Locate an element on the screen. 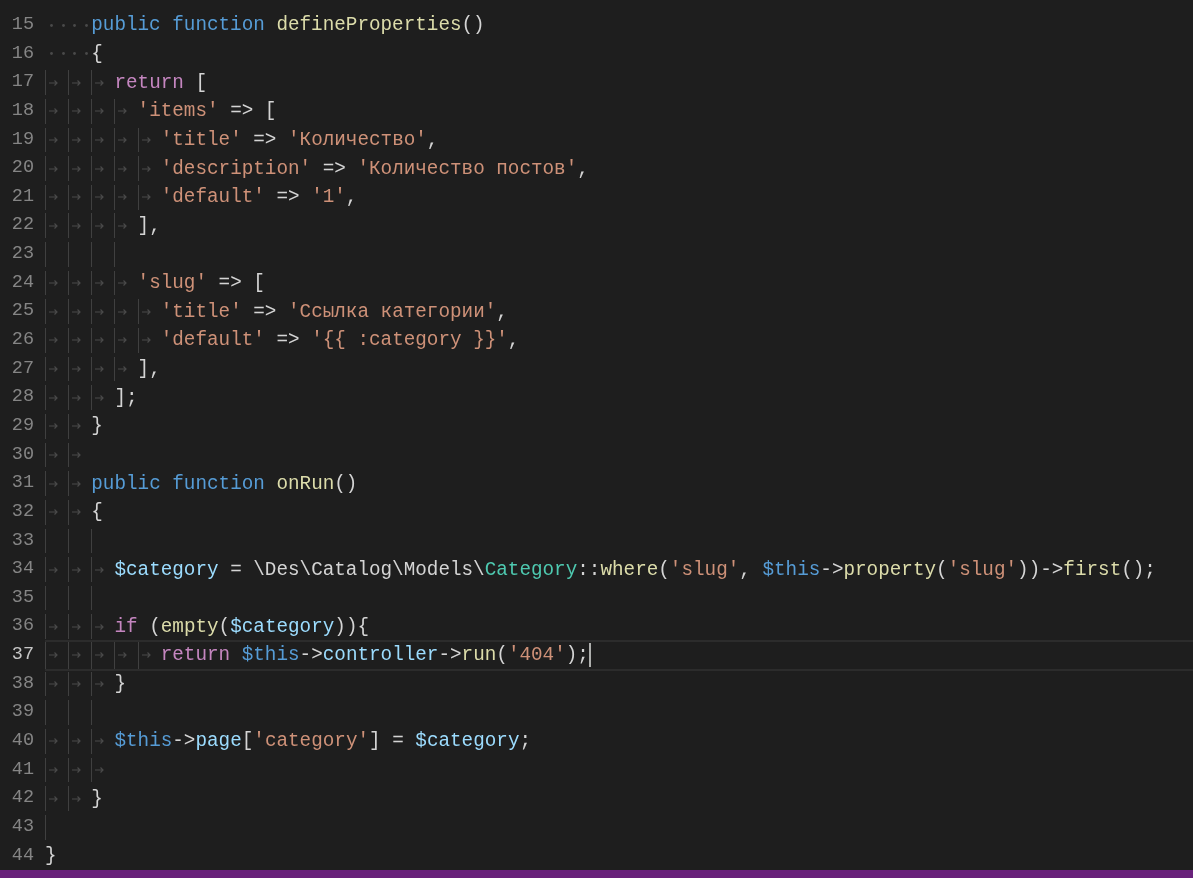  code-line: 'description' => 'Количество постов', is located at coordinates (374, 168).